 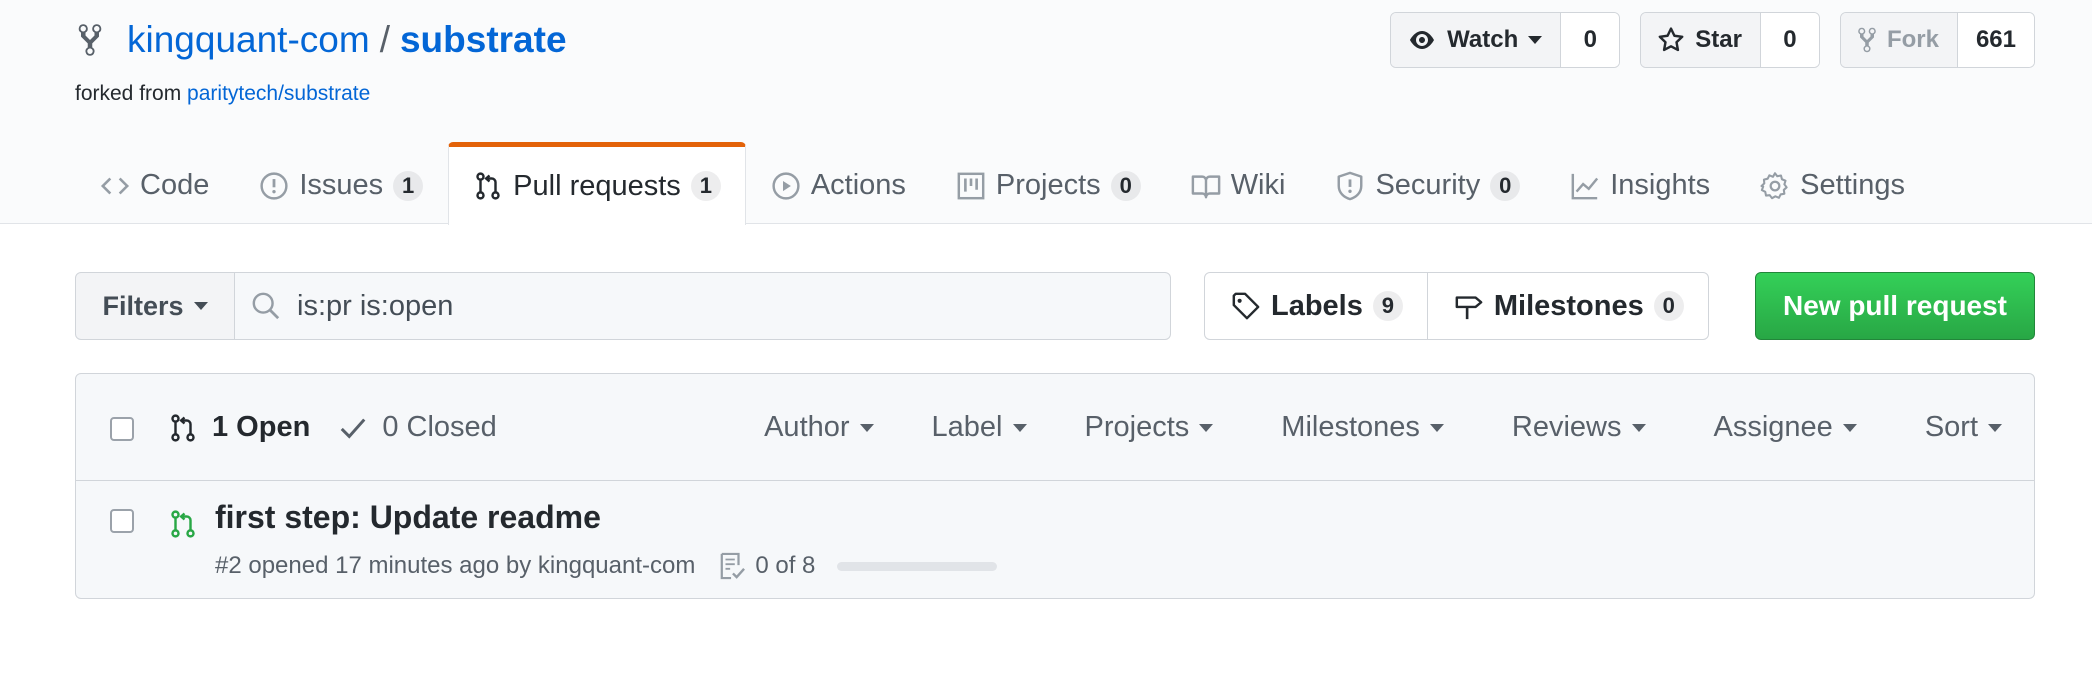 I want to click on tab-insights: Insights, so click(x=1640, y=183).